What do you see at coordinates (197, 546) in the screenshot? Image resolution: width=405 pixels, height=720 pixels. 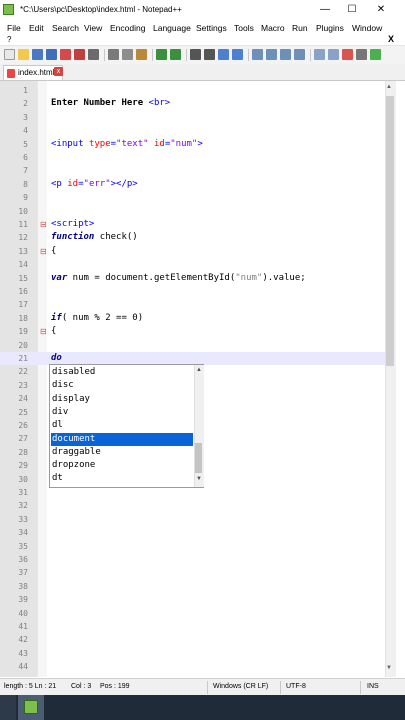 I see `editor-line: 35` at bounding box center [197, 546].